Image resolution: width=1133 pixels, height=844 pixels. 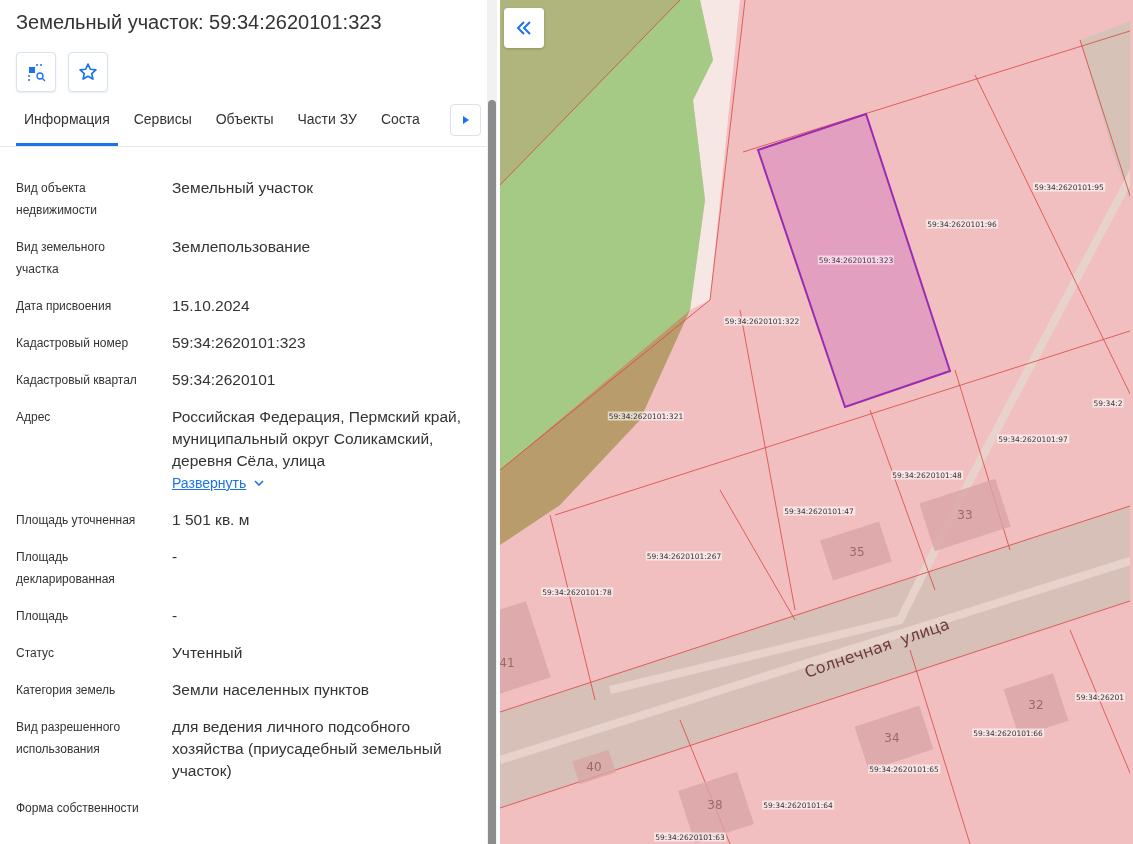 I want to click on double-chevron-left-icon, so click(x=524, y=28).